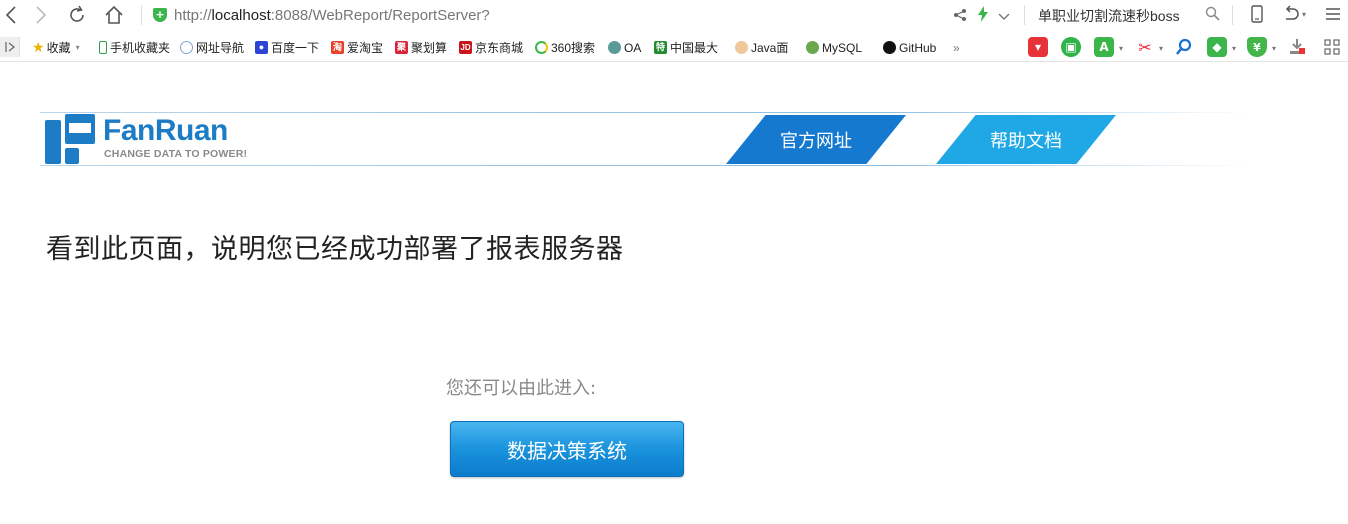 The height and width of the screenshot is (524, 1348). What do you see at coordinates (337, 47) in the screenshot?
I see `taobao-icon: 淘` at bounding box center [337, 47].